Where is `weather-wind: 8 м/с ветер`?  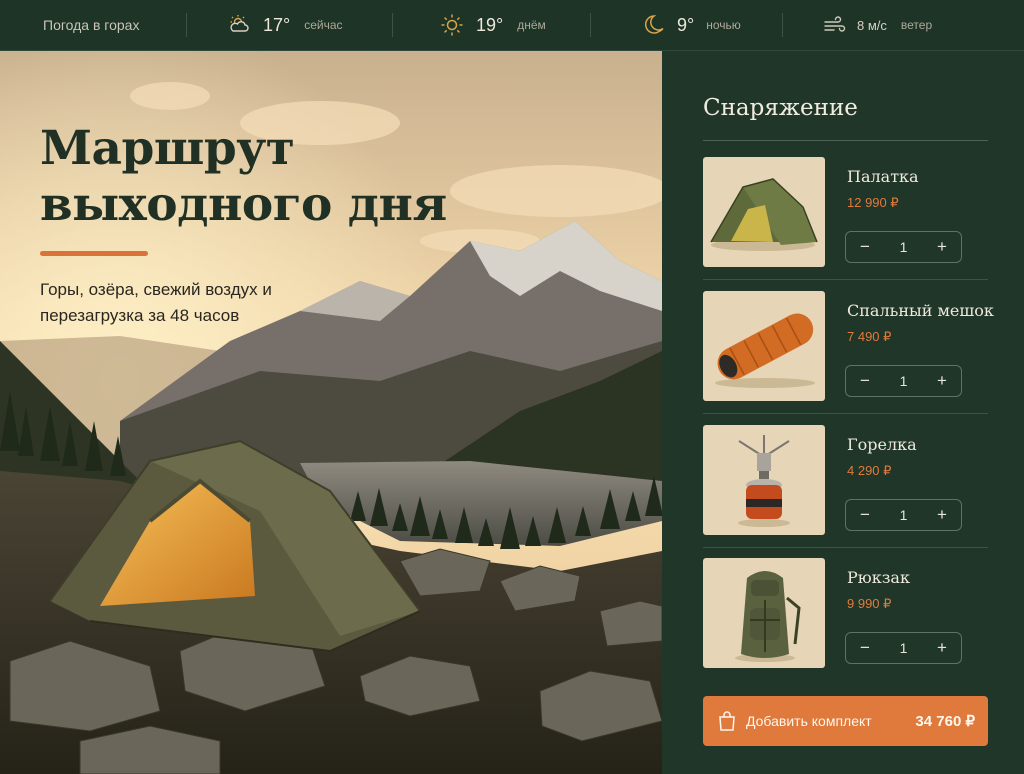
weather-wind: 8 м/с ветер is located at coordinates (903, 25).